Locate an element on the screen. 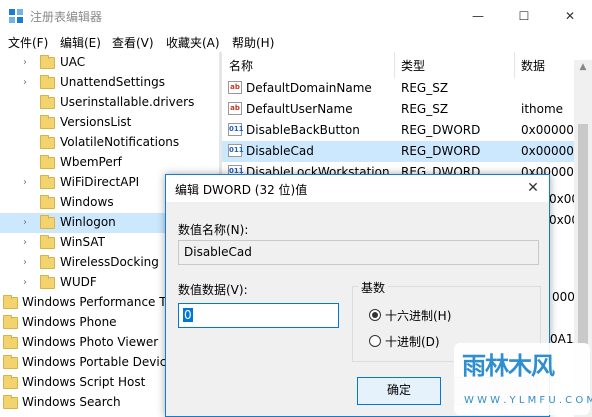 The height and width of the screenshot is (417, 592). tree-item-label: Windows Script Host is located at coordinates (84, 382).